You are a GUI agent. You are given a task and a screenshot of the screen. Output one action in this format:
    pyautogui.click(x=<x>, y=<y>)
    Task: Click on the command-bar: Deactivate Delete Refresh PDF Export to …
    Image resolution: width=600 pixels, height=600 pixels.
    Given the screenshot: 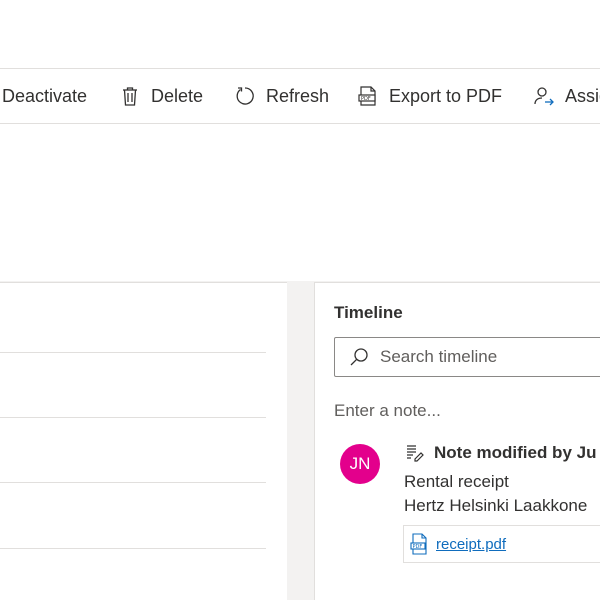 What is the action you would take?
    pyautogui.click(x=300, y=96)
    